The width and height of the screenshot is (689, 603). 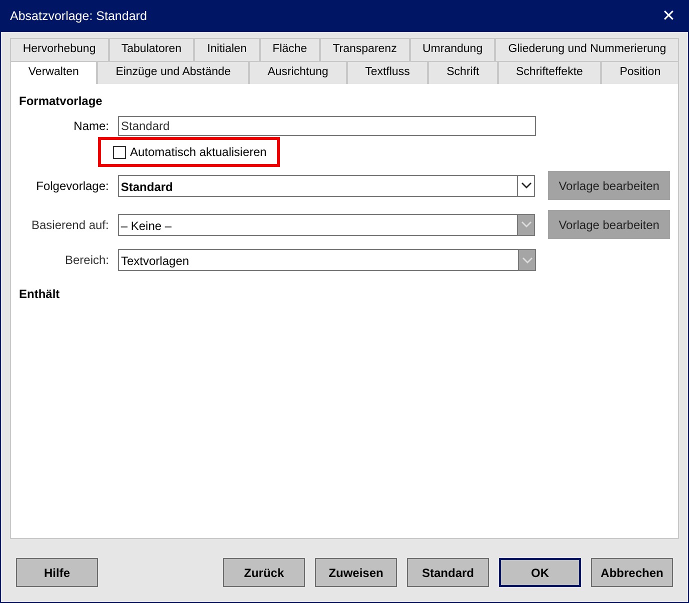 I want to click on dialog-button: Abbrechen, so click(x=632, y=572).